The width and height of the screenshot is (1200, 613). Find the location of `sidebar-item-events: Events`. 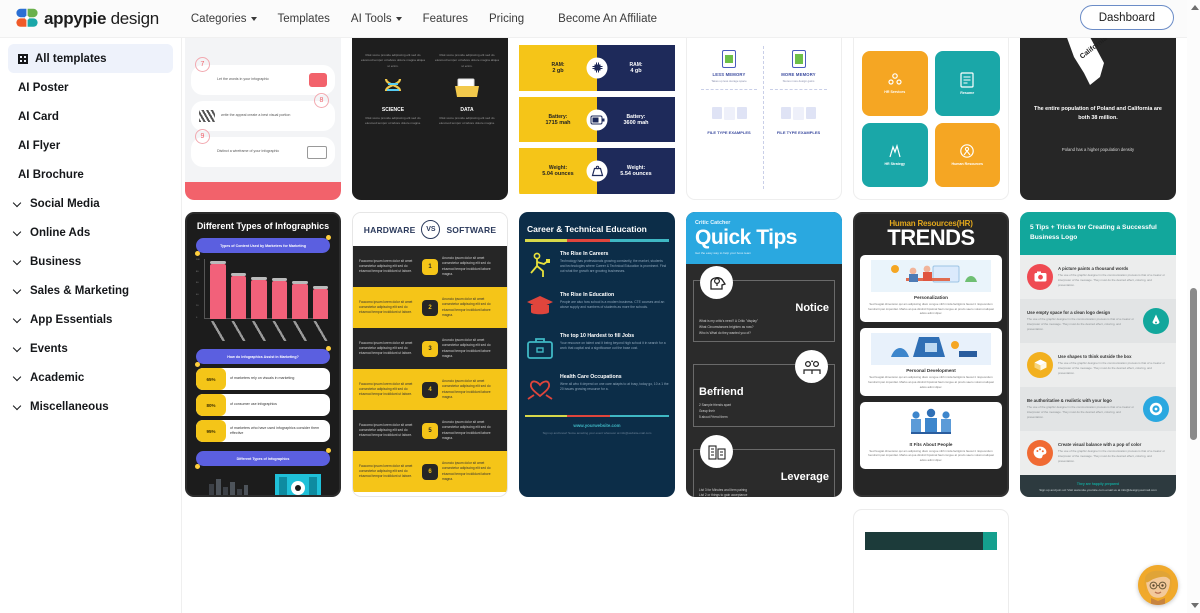

sidebar-item-events: Events is located at coordinates (90, 348).